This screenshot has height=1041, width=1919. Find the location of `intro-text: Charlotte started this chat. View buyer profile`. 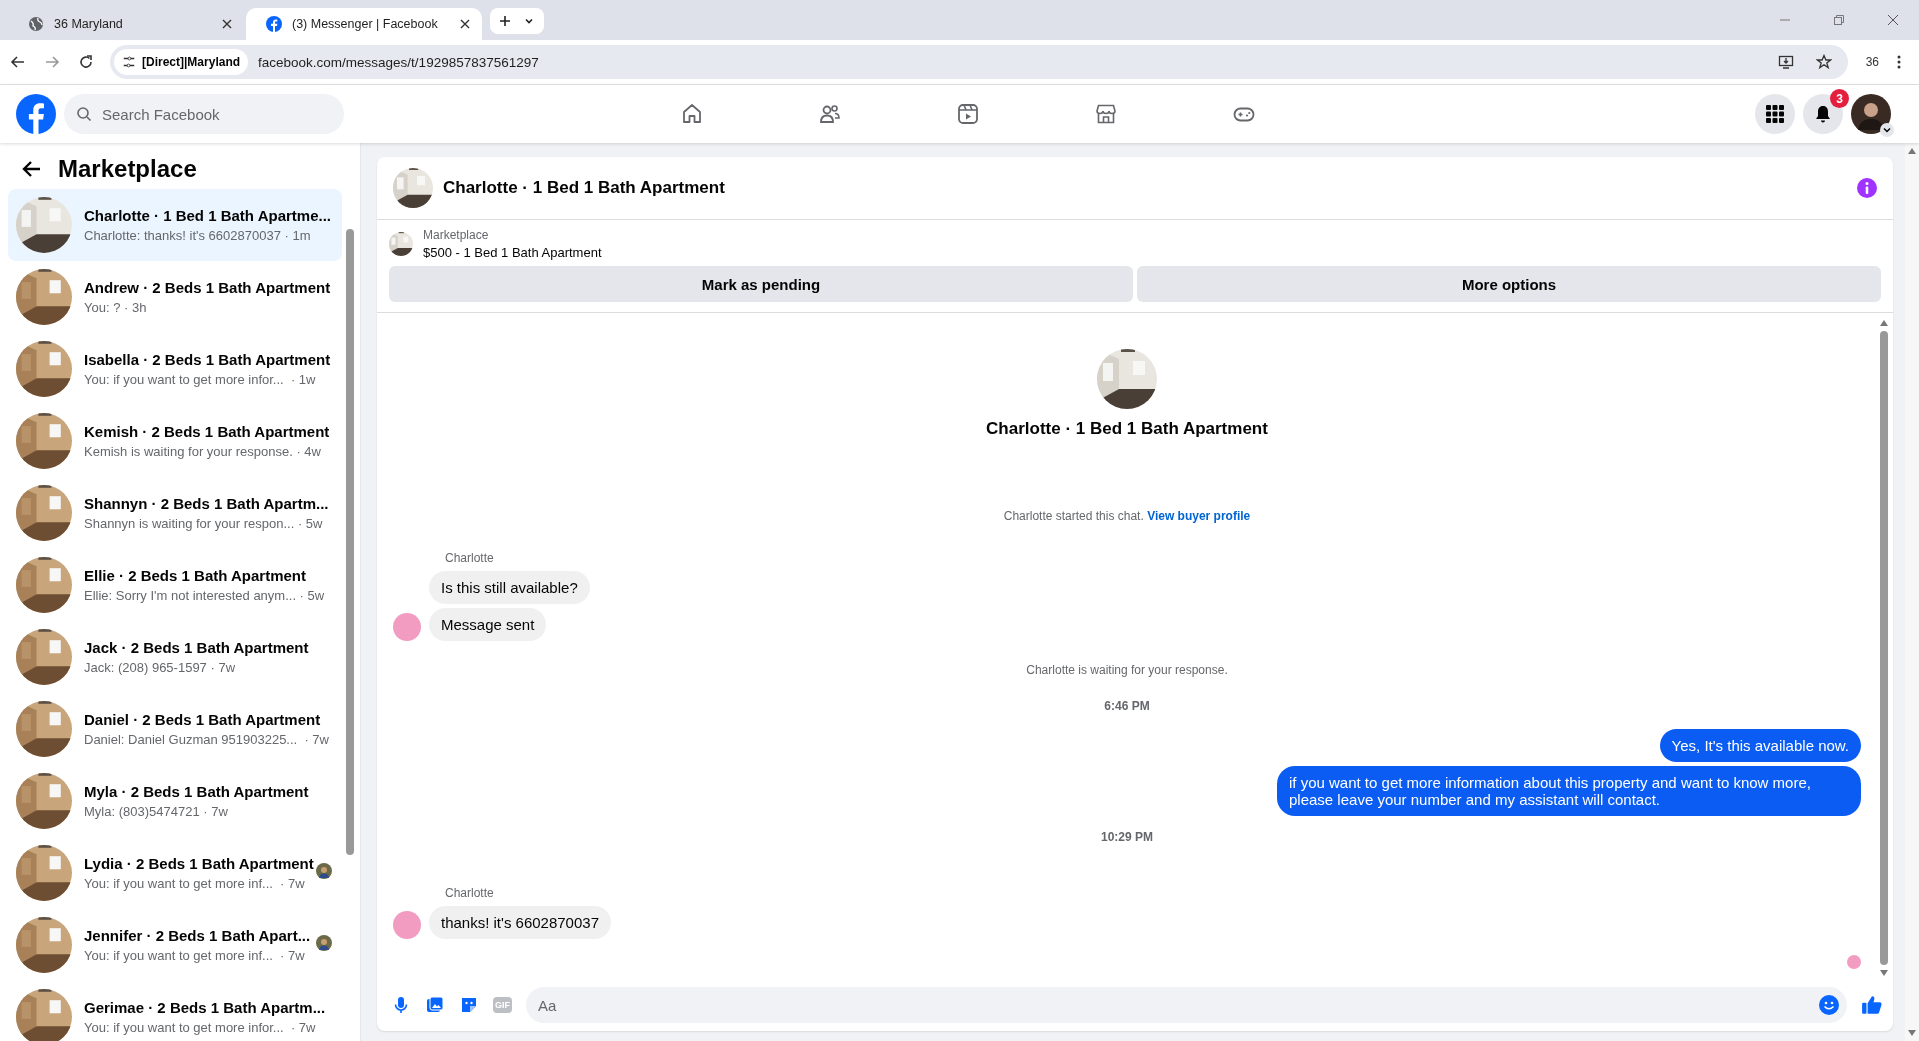

intro-text: Charlotte started this chat. View buyer profile is located at coordinates (1127, 516).